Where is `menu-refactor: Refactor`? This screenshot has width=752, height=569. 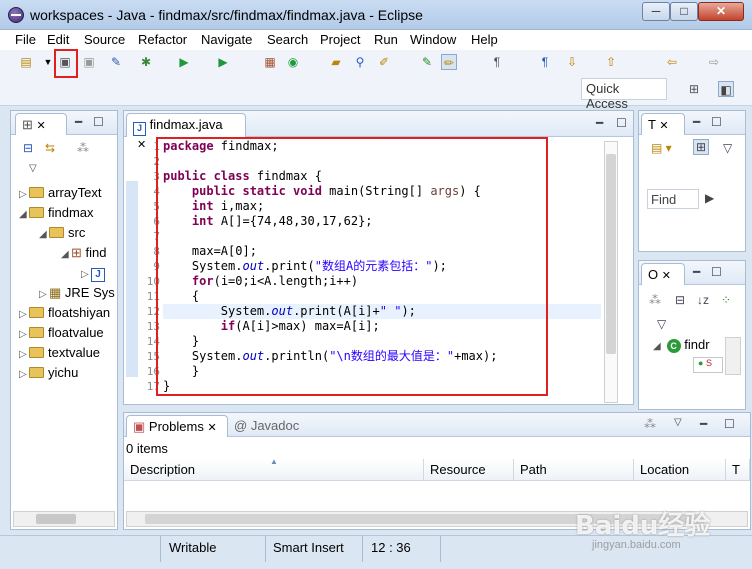 menu-refactor: Refactor is located at coordinates (162, 39).